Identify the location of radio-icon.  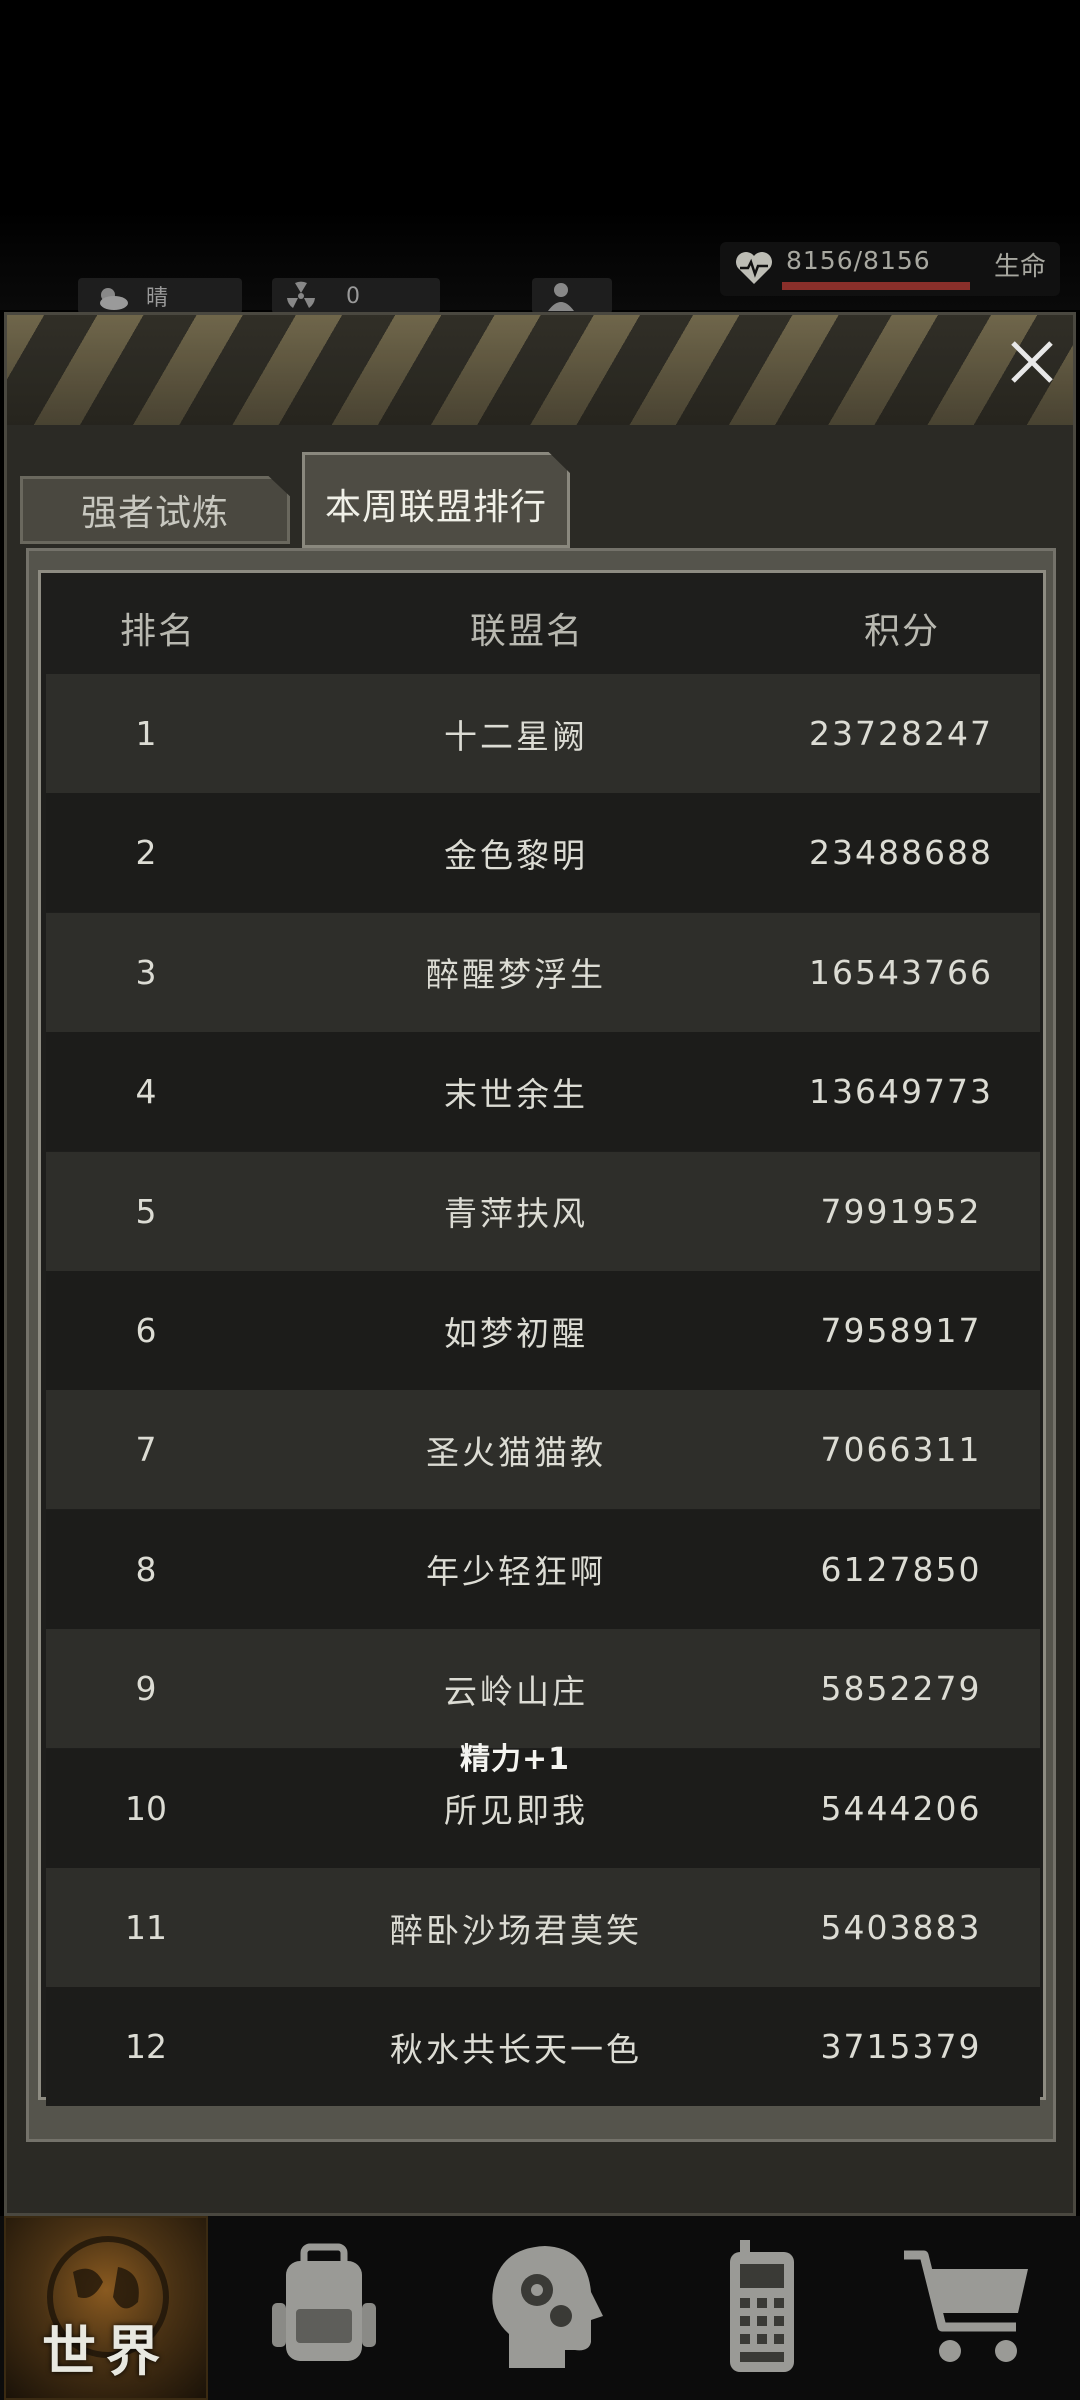
(762, 2306).